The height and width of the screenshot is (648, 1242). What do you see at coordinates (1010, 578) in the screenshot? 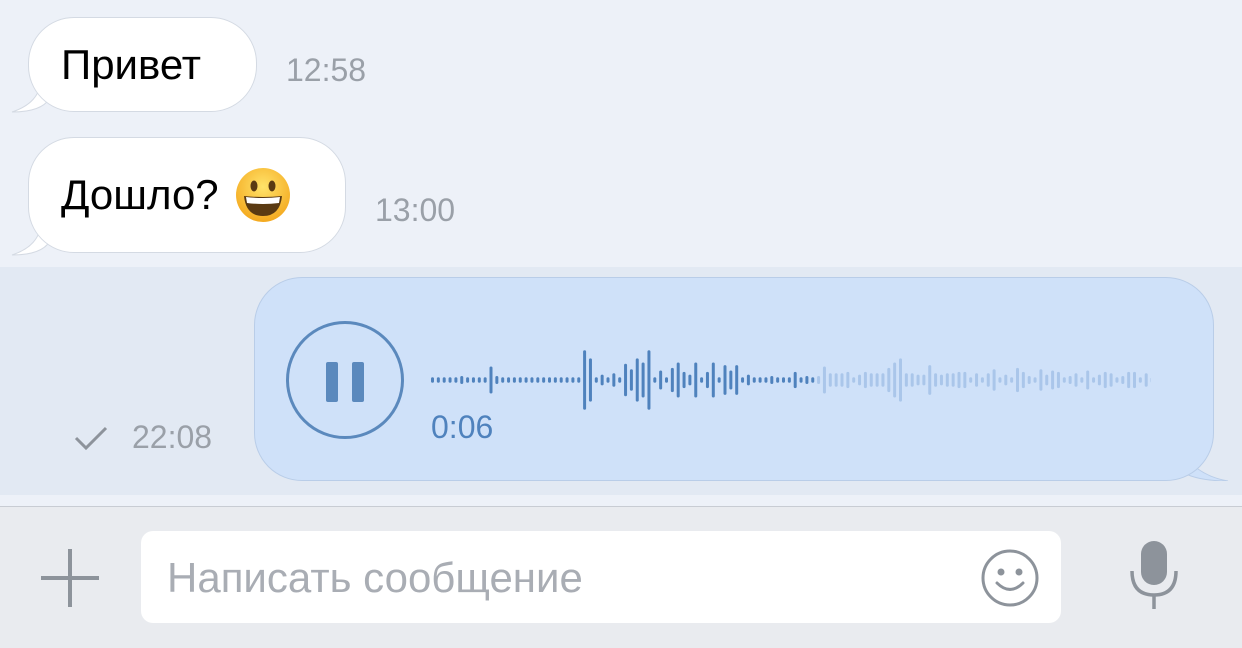
I see `emoji-smile-icon` at bounding box center [1010, 578].